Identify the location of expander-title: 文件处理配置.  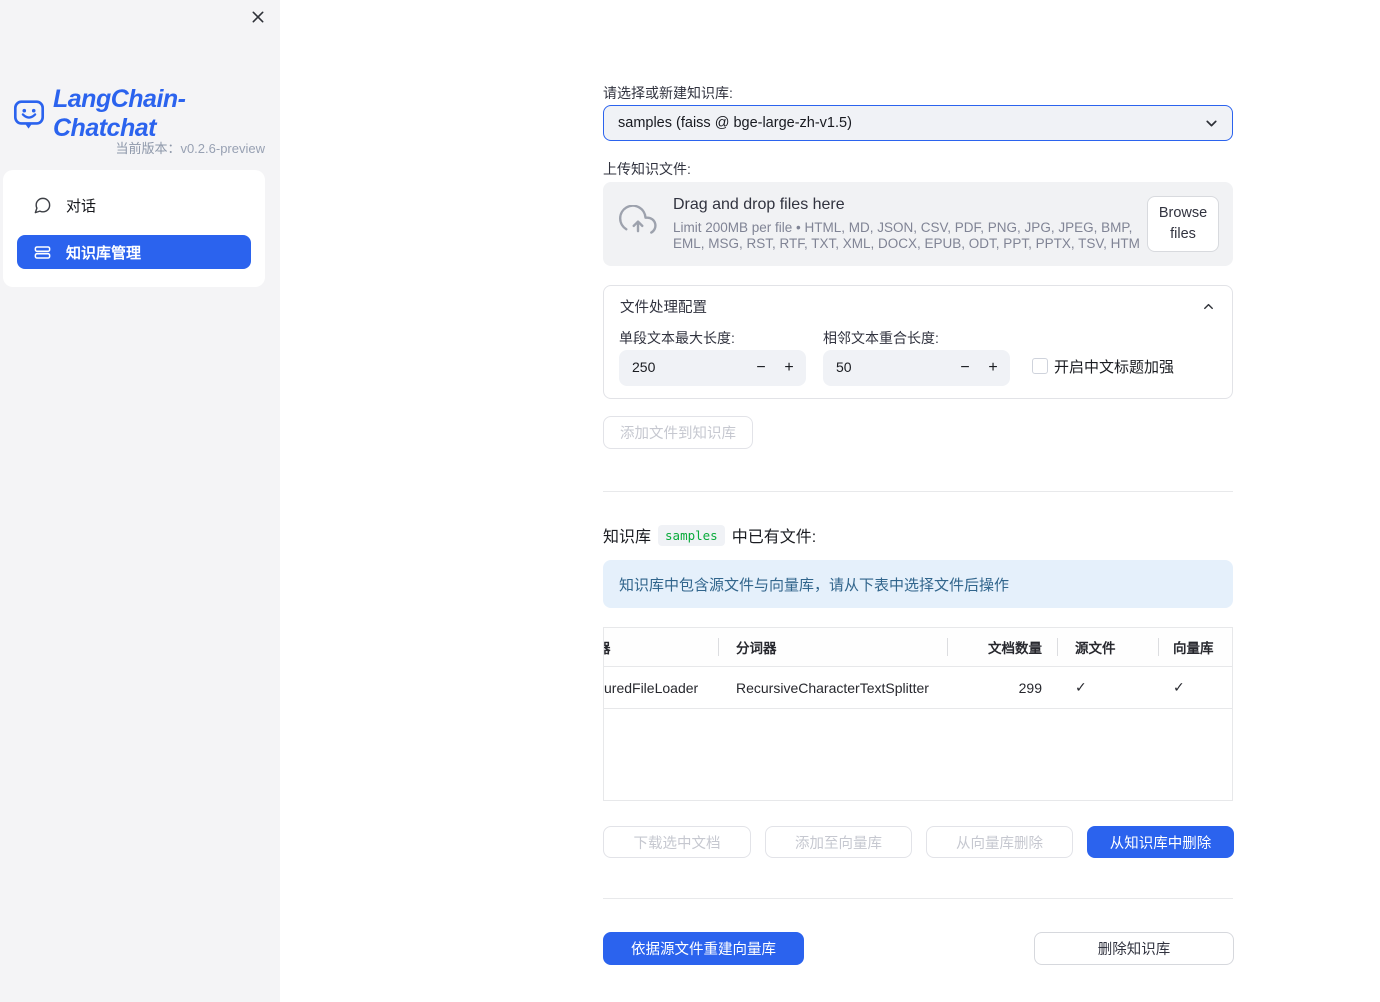
(663, 308).